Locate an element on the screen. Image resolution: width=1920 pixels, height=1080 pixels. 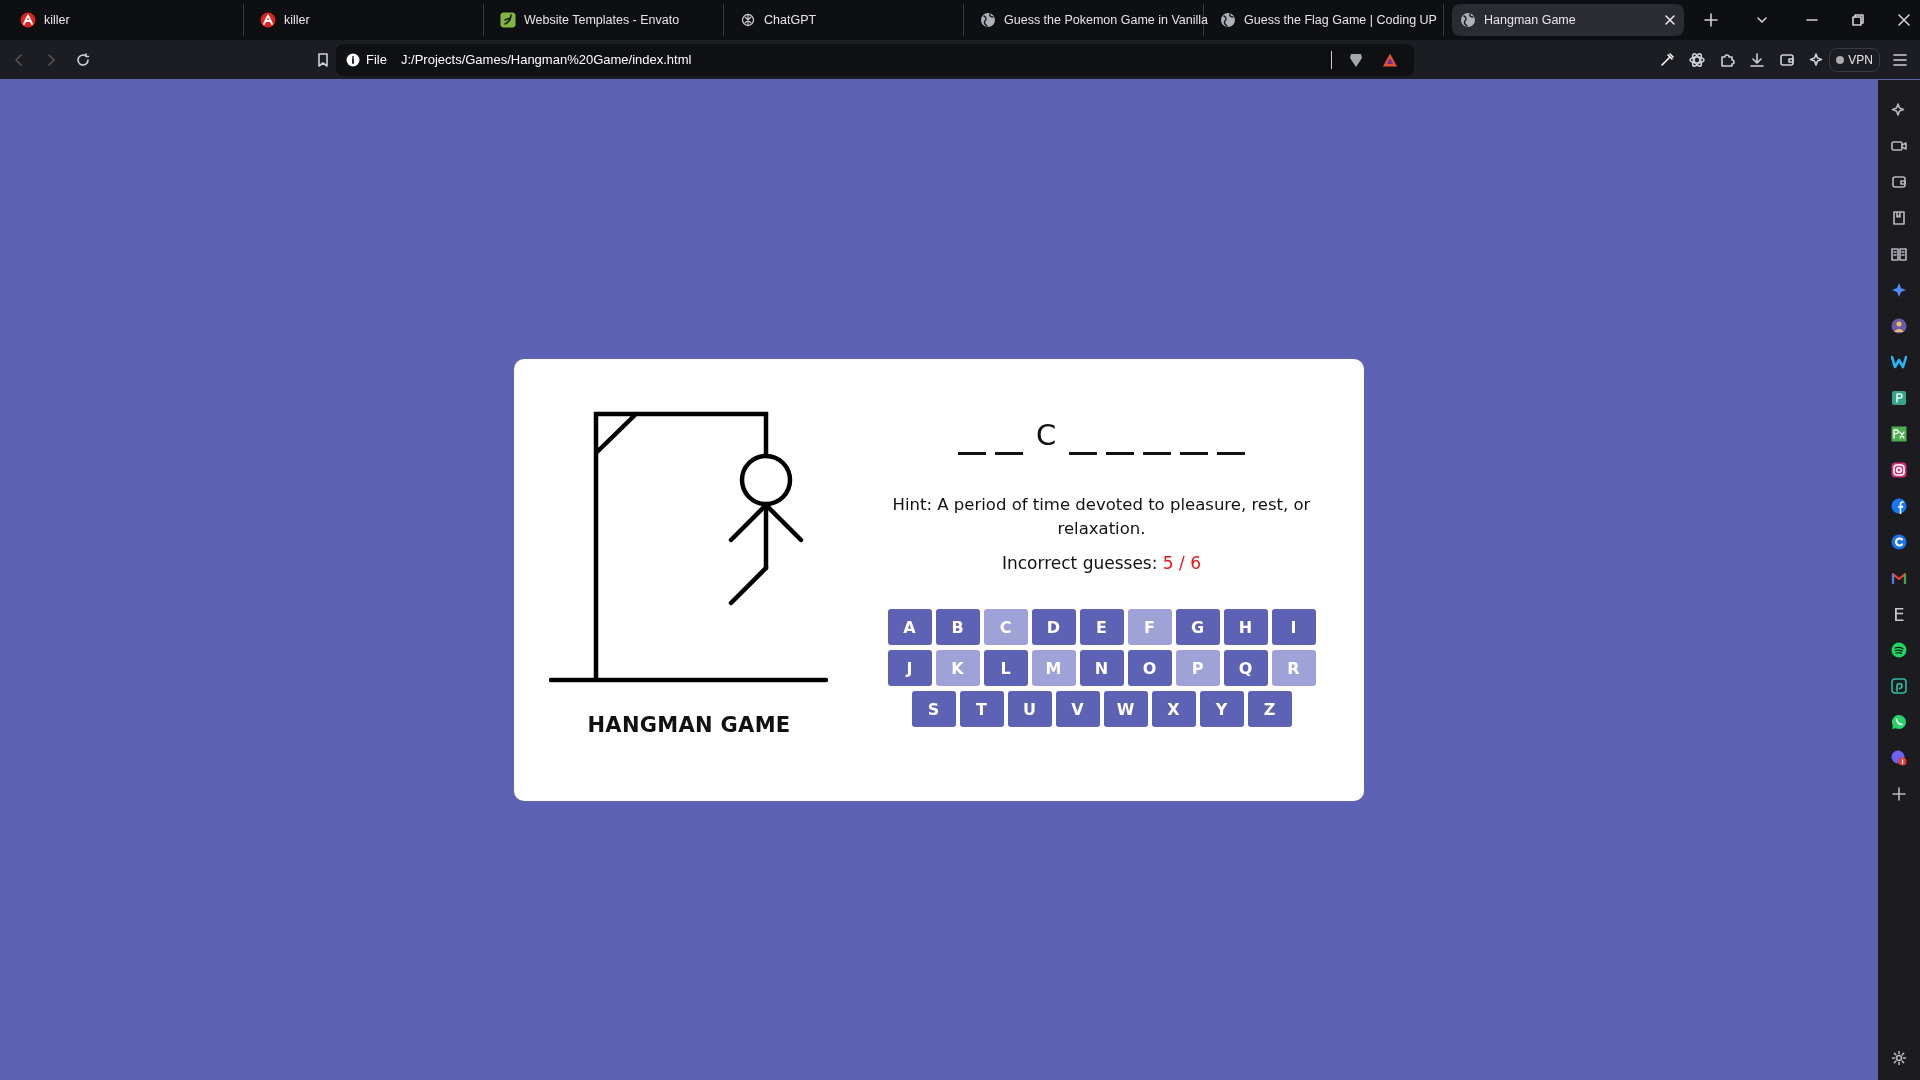
letter-key: B is located at coordinates (957, 627).